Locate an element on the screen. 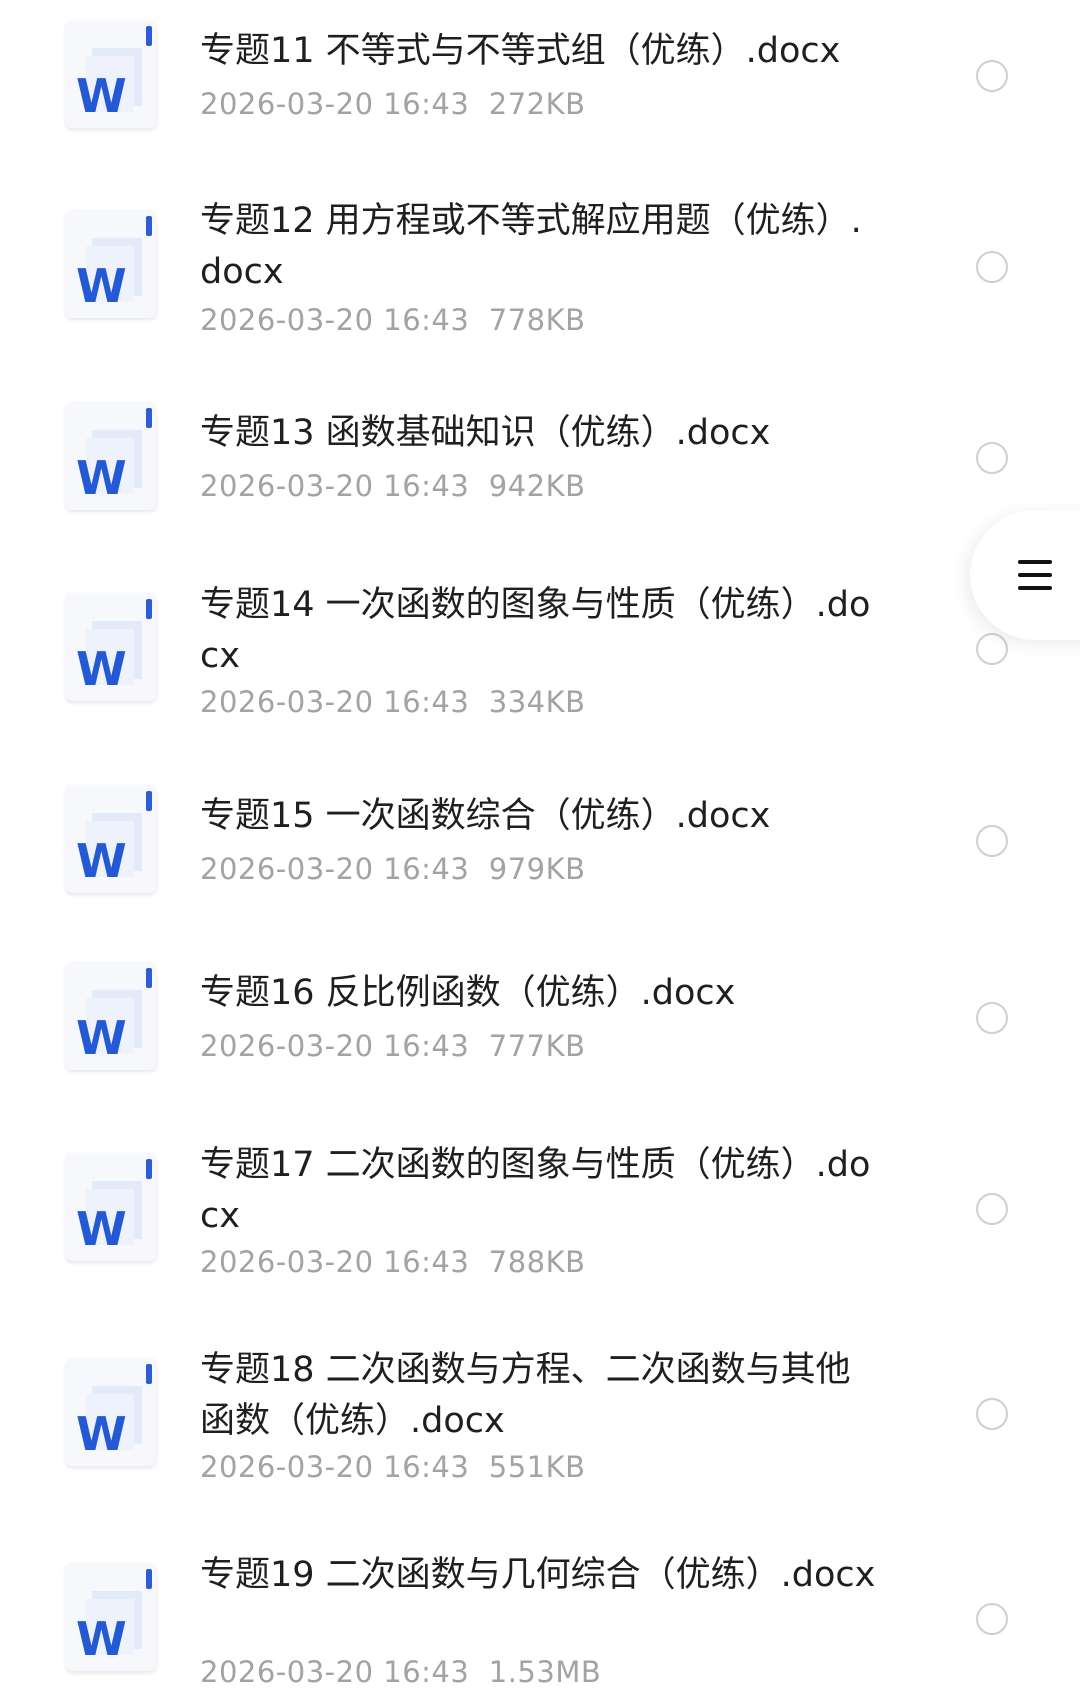  file-name: 专题16 反比例函数（优练）.docx is located at coordinates (468, 993).